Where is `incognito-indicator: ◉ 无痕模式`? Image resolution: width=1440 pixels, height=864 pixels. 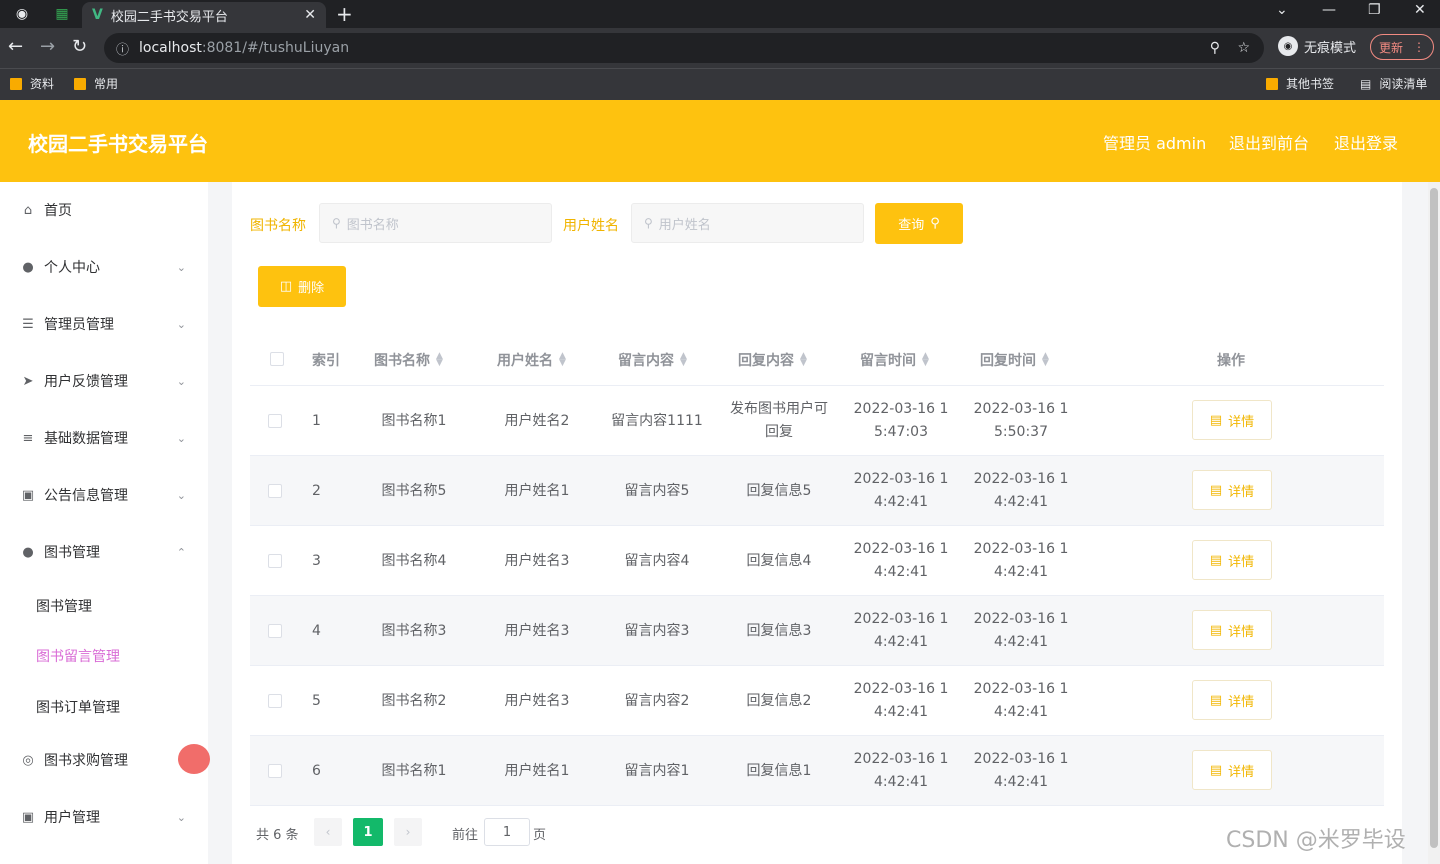
incognito-indicator: ◉ 无痕模式 is located at coordinates (1317, 46).